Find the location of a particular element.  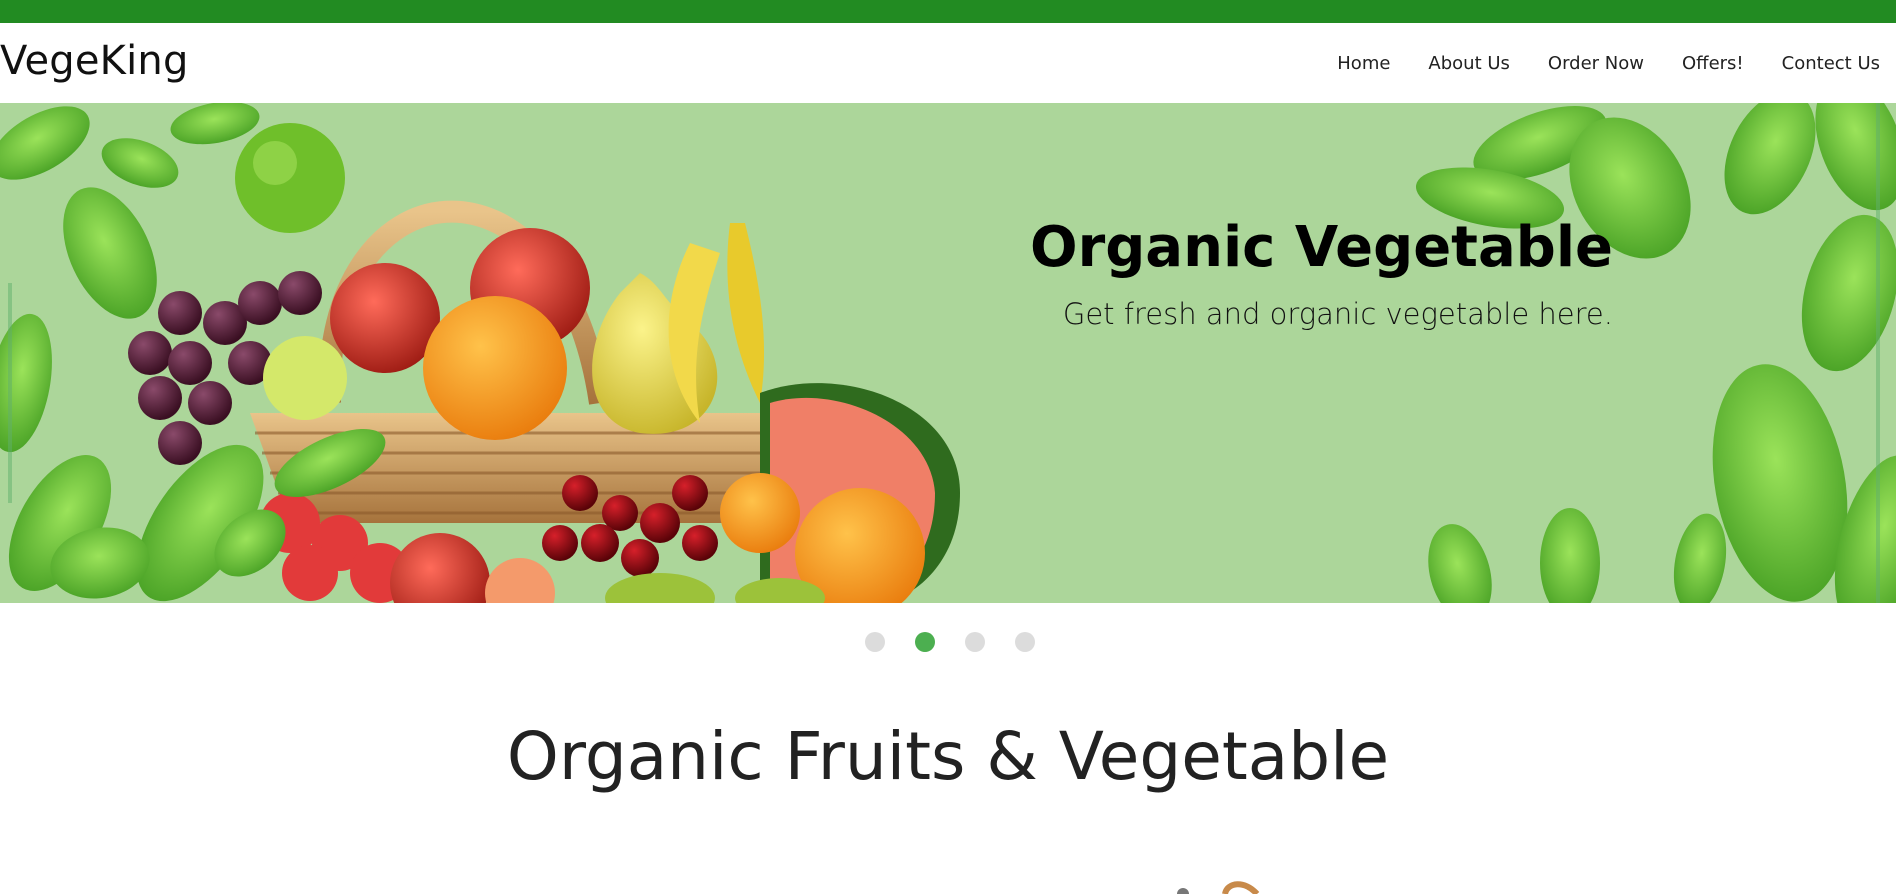

product-image-peek is located at coordinates (1218, 887).